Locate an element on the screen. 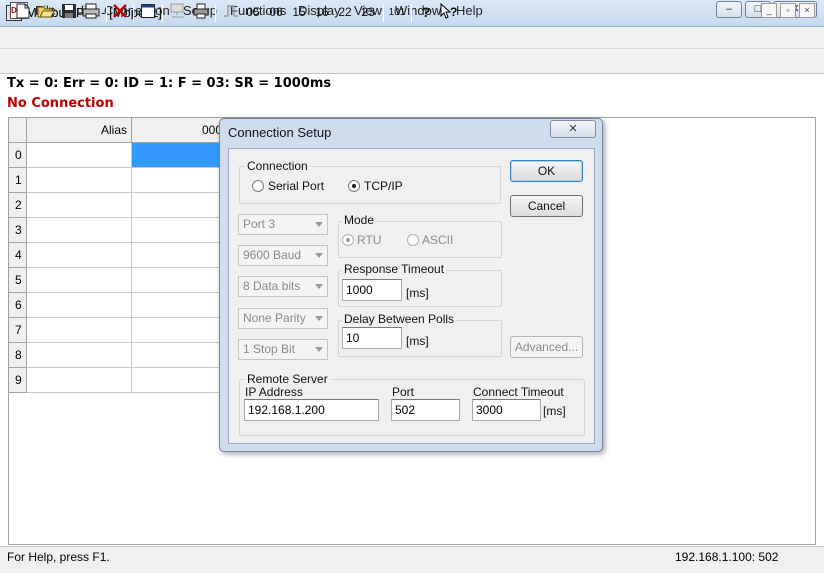 The image size is (824, 573). connection-status: No Connection is located at coordinates (60, 103).